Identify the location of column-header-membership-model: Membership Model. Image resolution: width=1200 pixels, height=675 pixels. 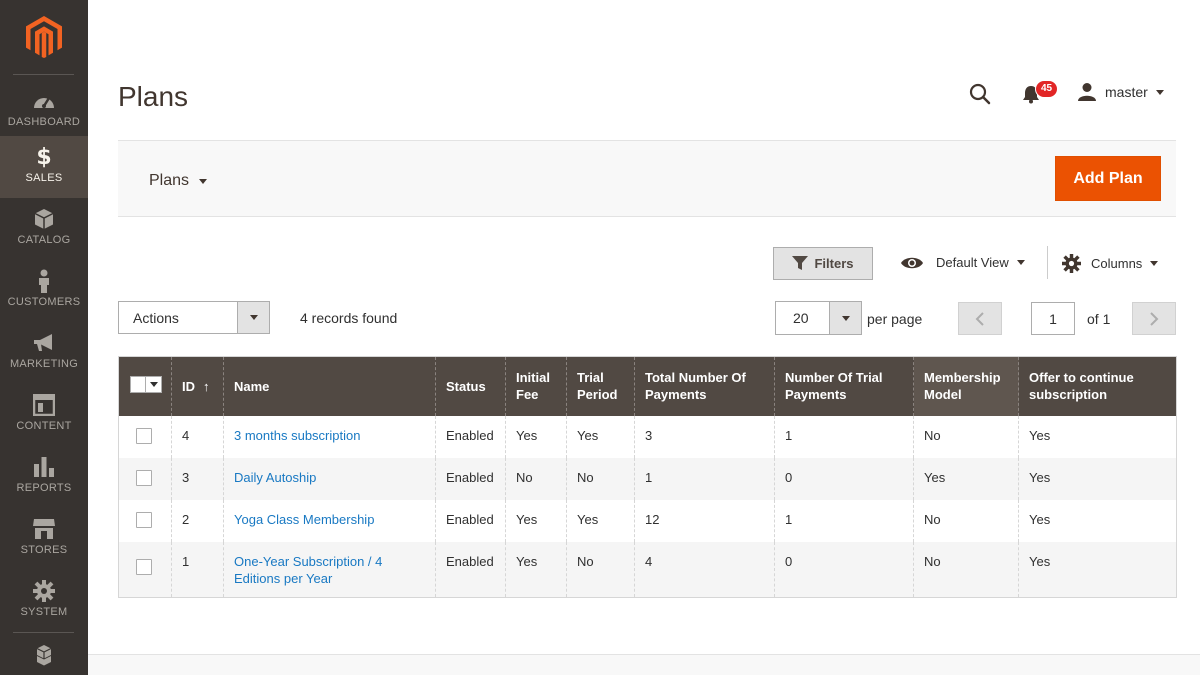
(966, 386).